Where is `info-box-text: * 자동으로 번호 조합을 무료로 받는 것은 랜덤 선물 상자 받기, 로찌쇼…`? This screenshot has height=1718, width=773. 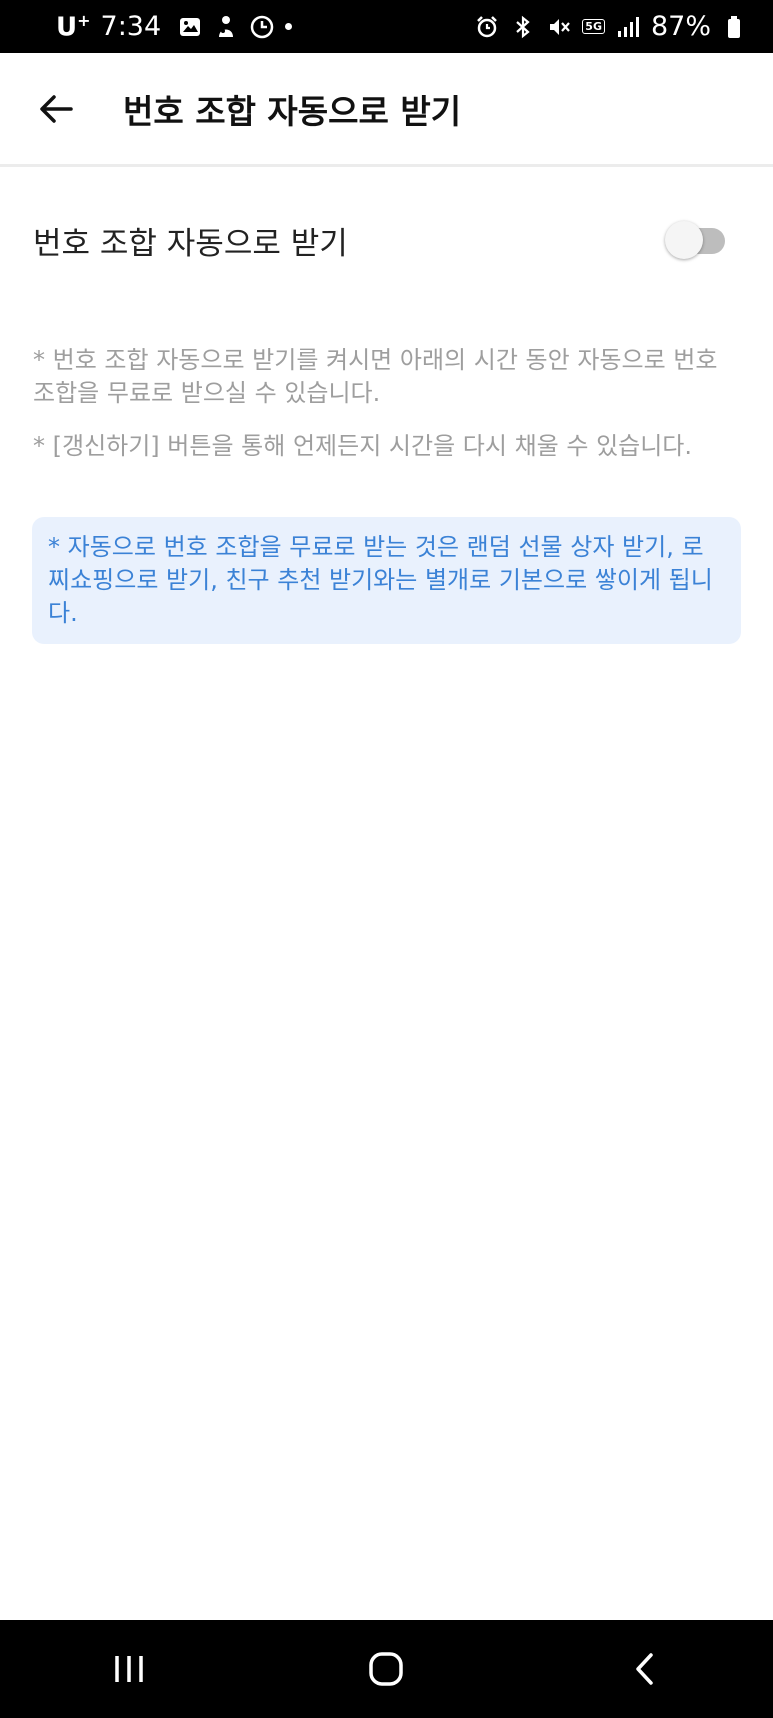 info-box-text: * 자동으로 번호 조합을 무료로 받는 것은 랜덤 선물 상자 받기, 로찌쇼… is located at coordinates (380, 580).